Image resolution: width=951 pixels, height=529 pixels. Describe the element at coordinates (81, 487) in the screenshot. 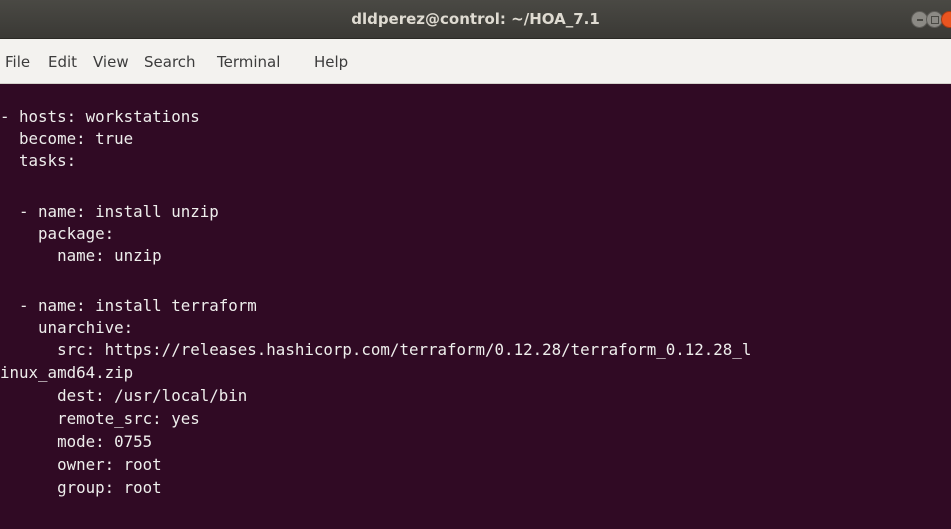

I see `terminal-line: group: root` at that location.